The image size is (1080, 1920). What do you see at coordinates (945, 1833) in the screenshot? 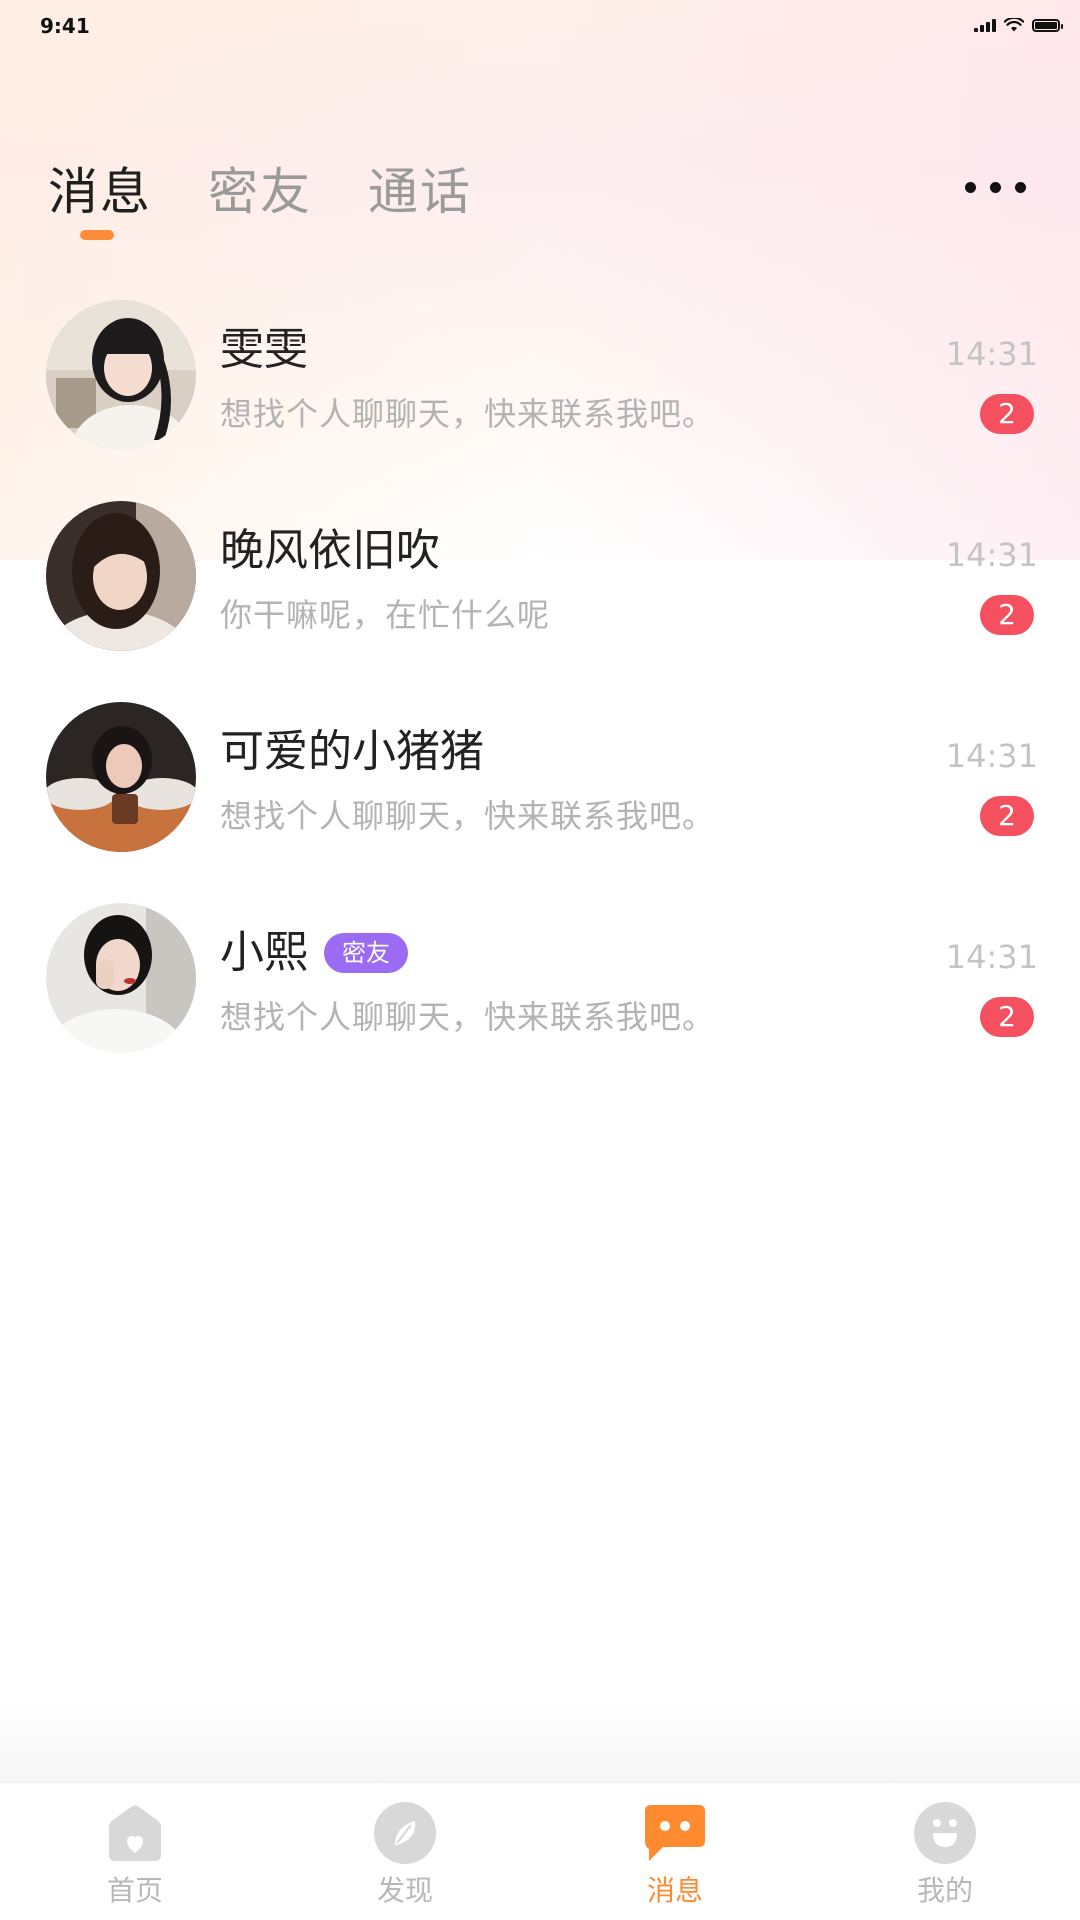
I see `smiley-icon` at bounding box center [945, 1833].